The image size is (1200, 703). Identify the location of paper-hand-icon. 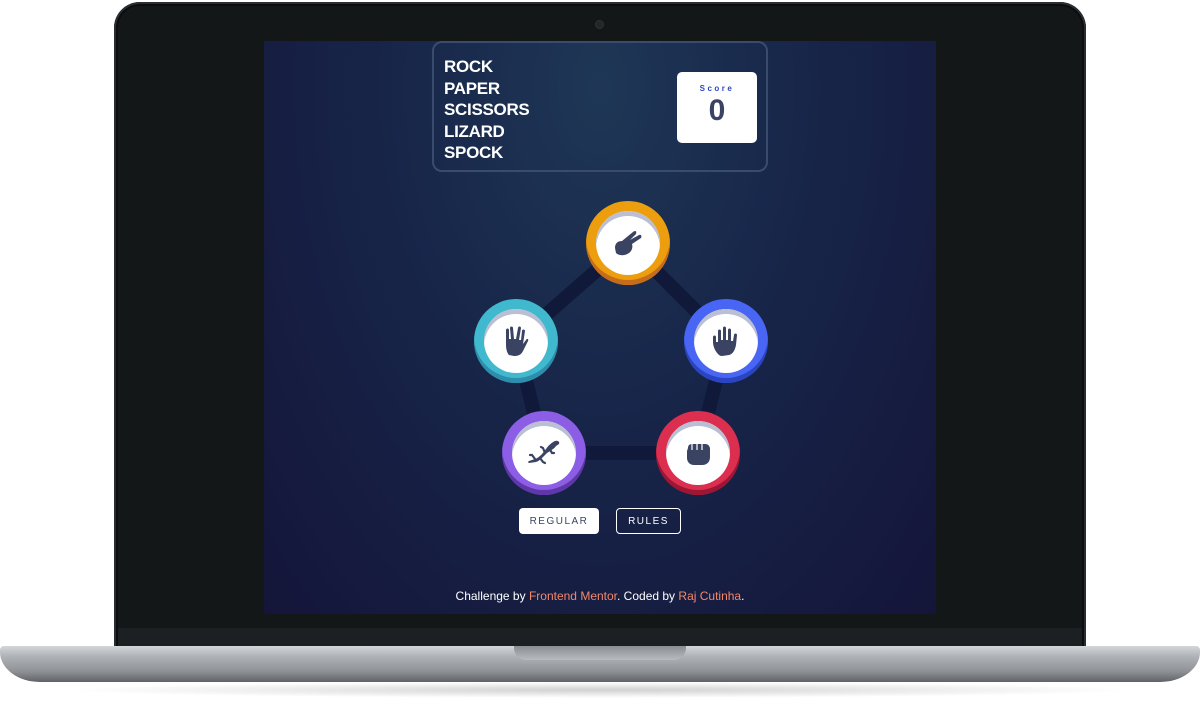
(725, 341).